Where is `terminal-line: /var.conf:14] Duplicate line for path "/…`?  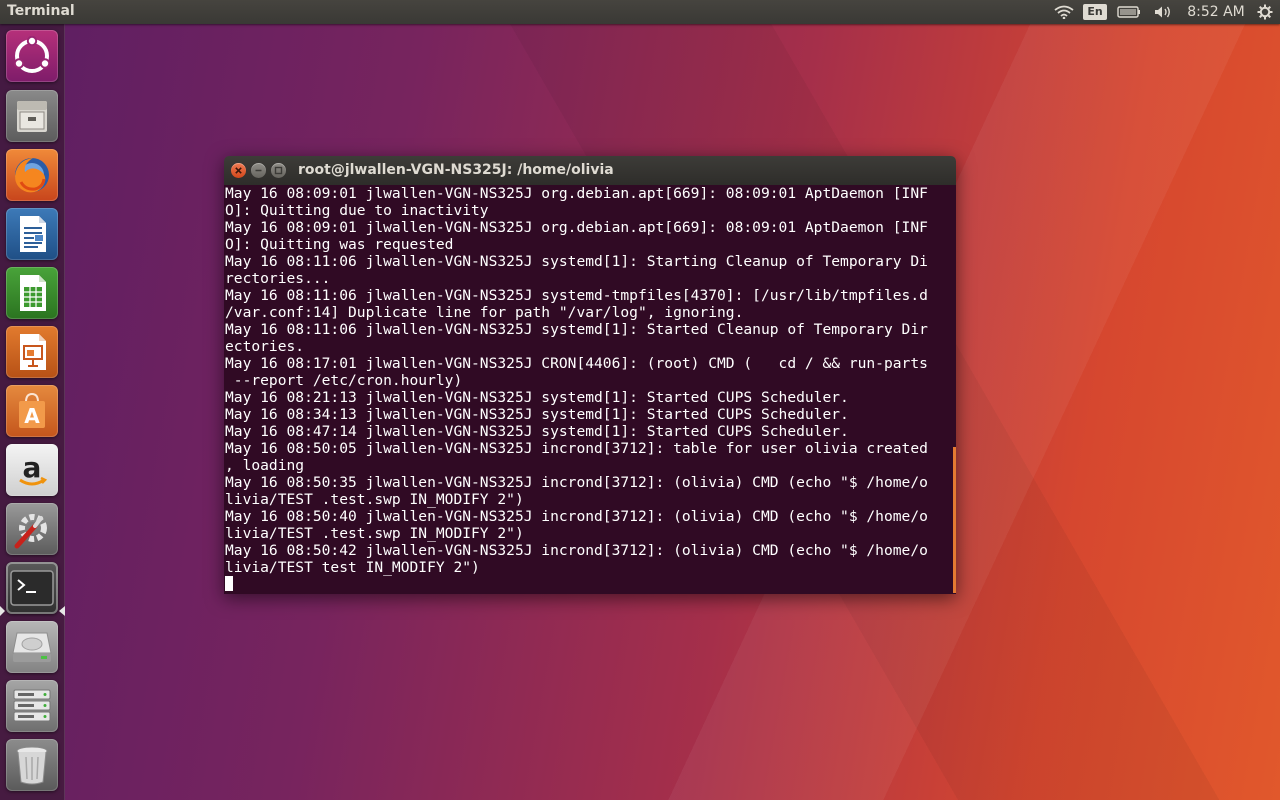 terminal-line: /var.conf:14] Duplicate line for path "/… is located at coordinates (484, 312).